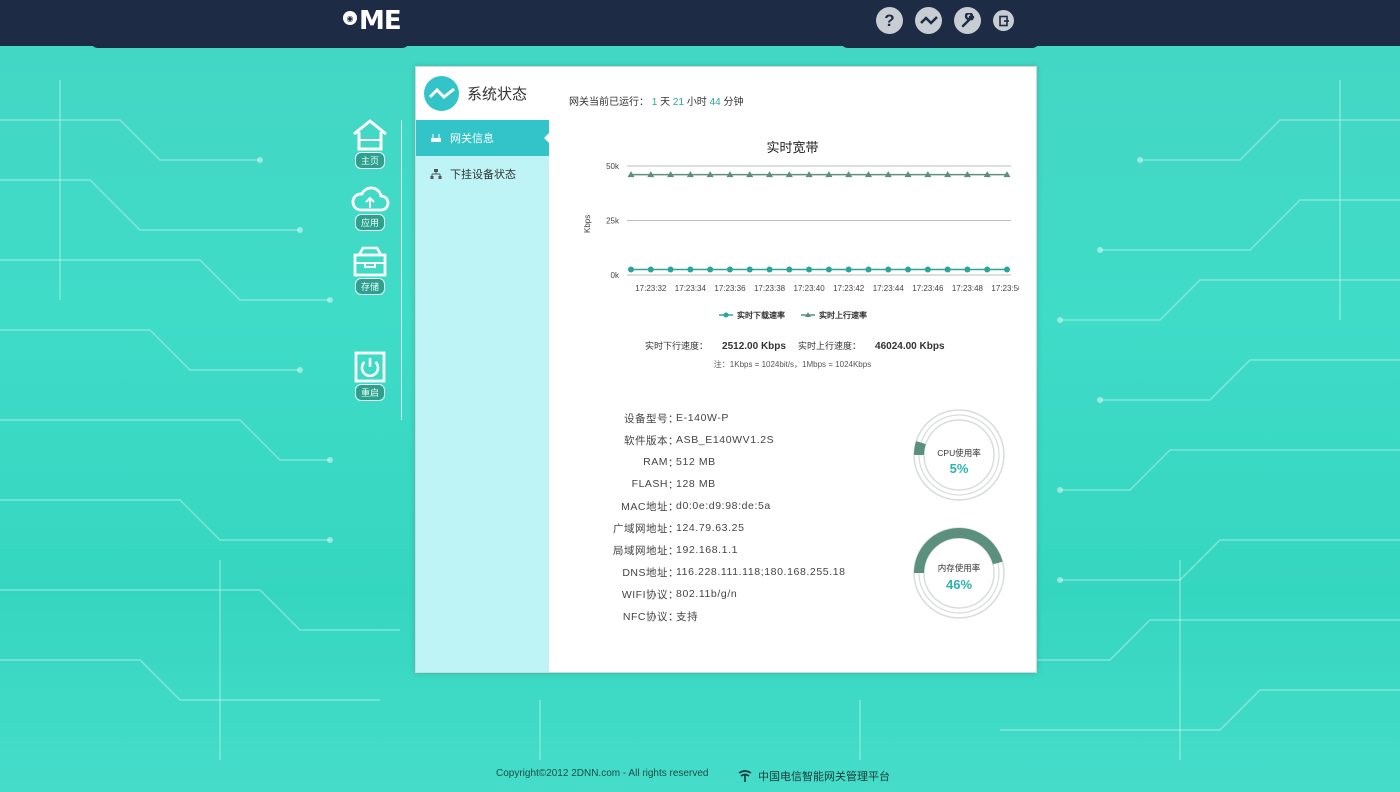  I want to click on x-tick-label: 17:23:40, so click(810, 288).